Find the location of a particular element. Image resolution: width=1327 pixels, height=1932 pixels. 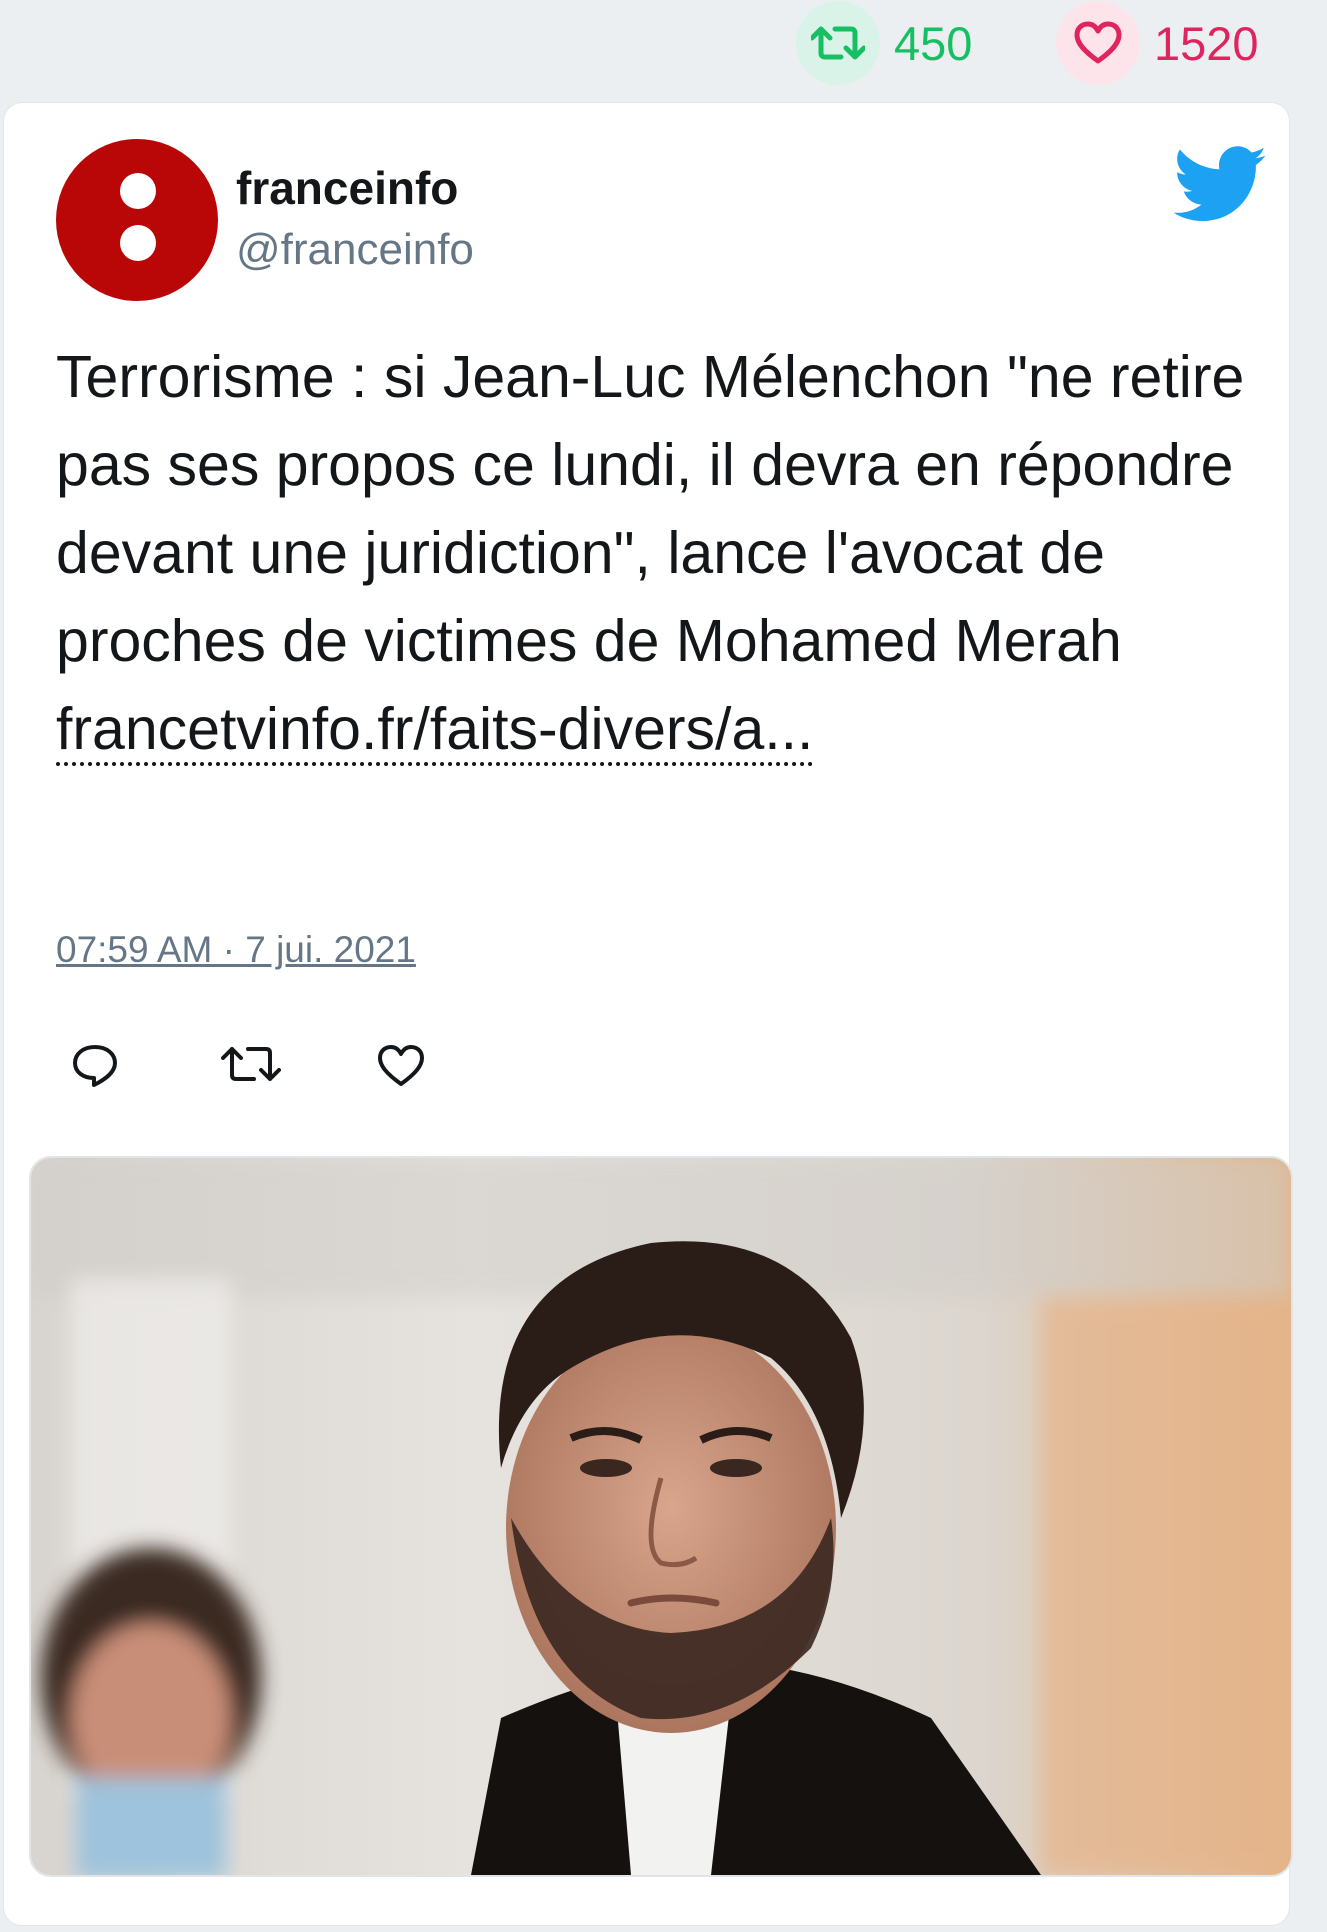

like-stat: 1520 is located at coordinates (1157, 43).